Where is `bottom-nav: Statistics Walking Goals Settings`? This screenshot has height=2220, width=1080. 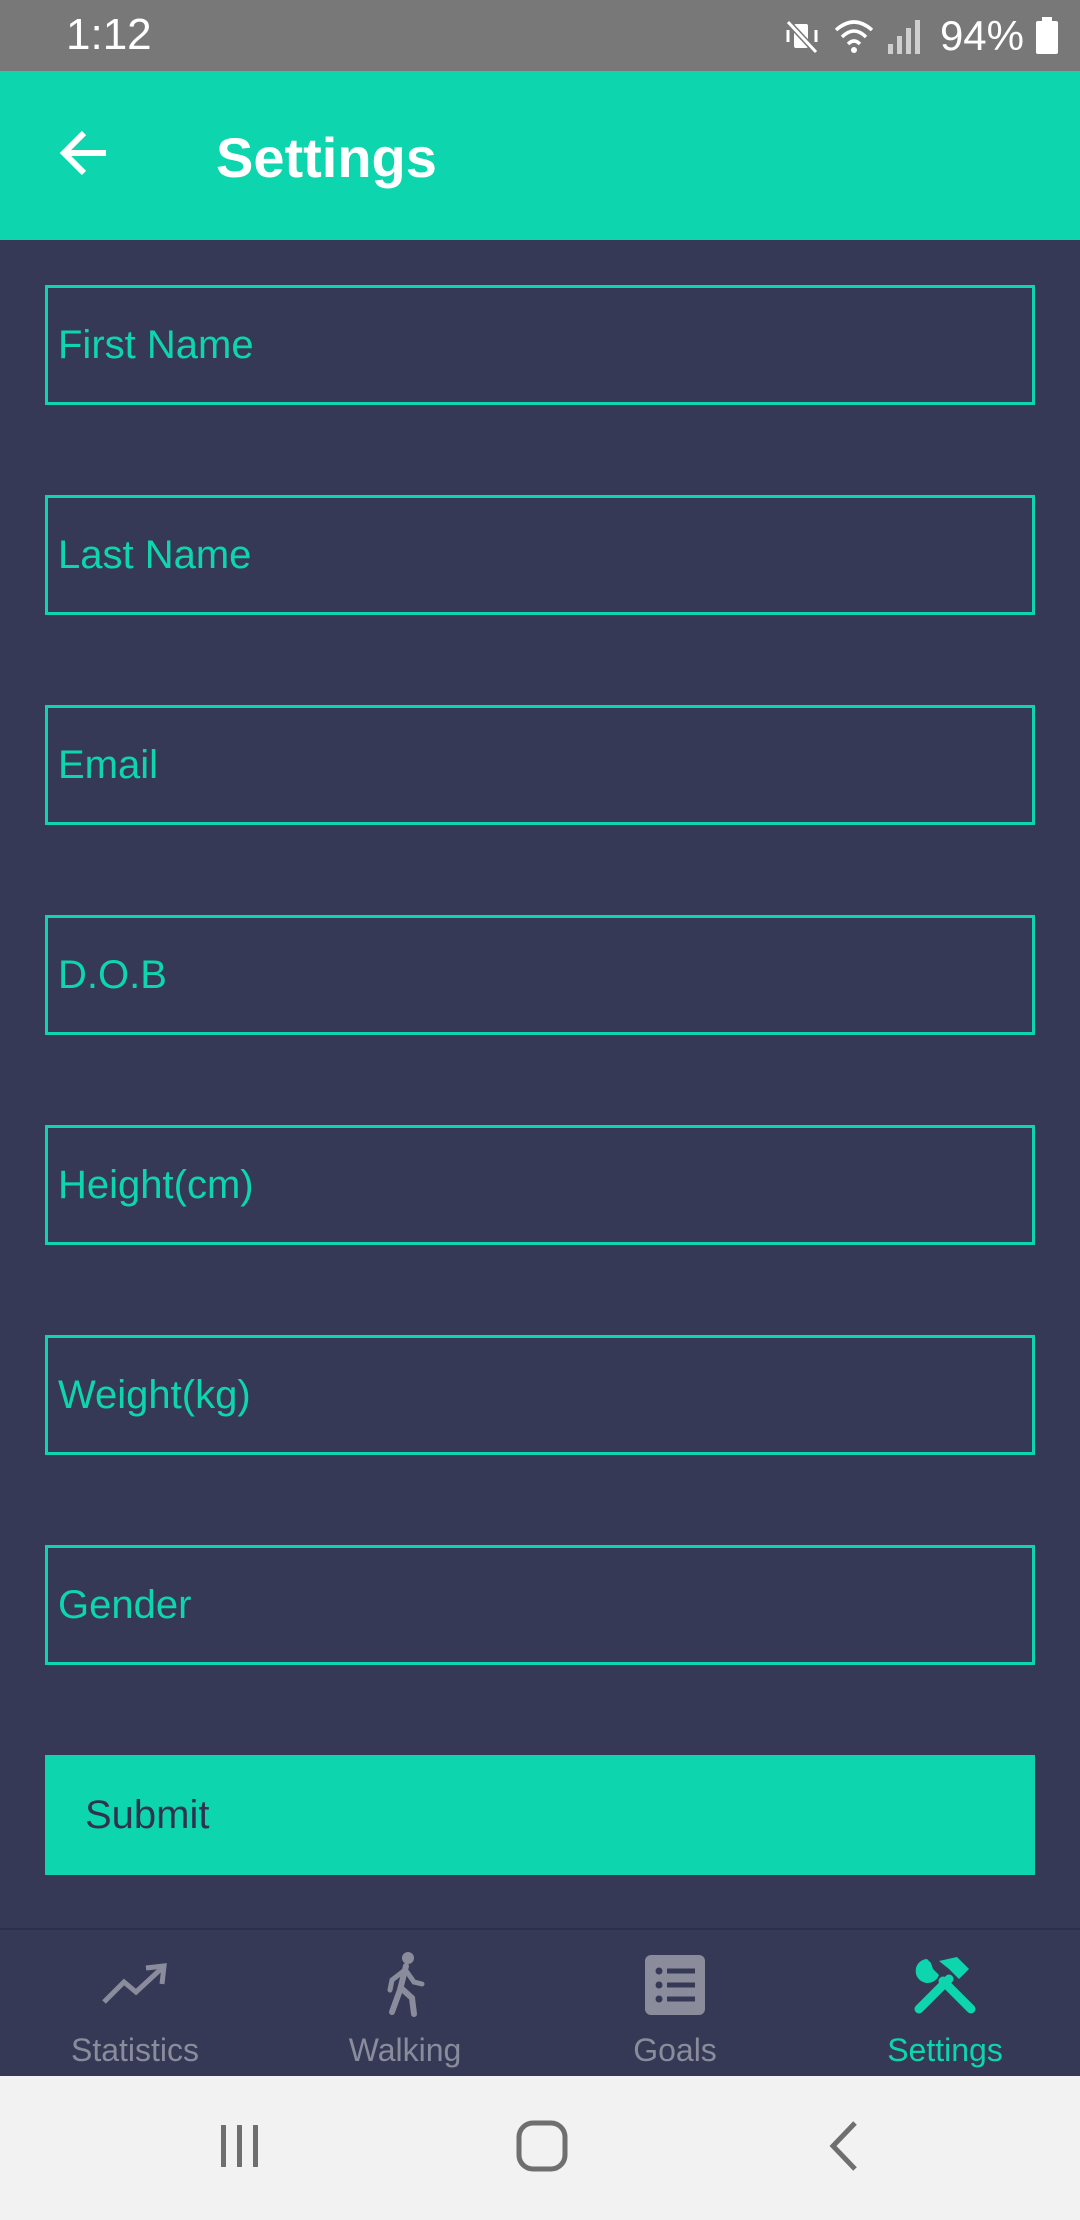
bottom-nav: Statistics Walking Goals Settings is located at coordinates (540, 2002).